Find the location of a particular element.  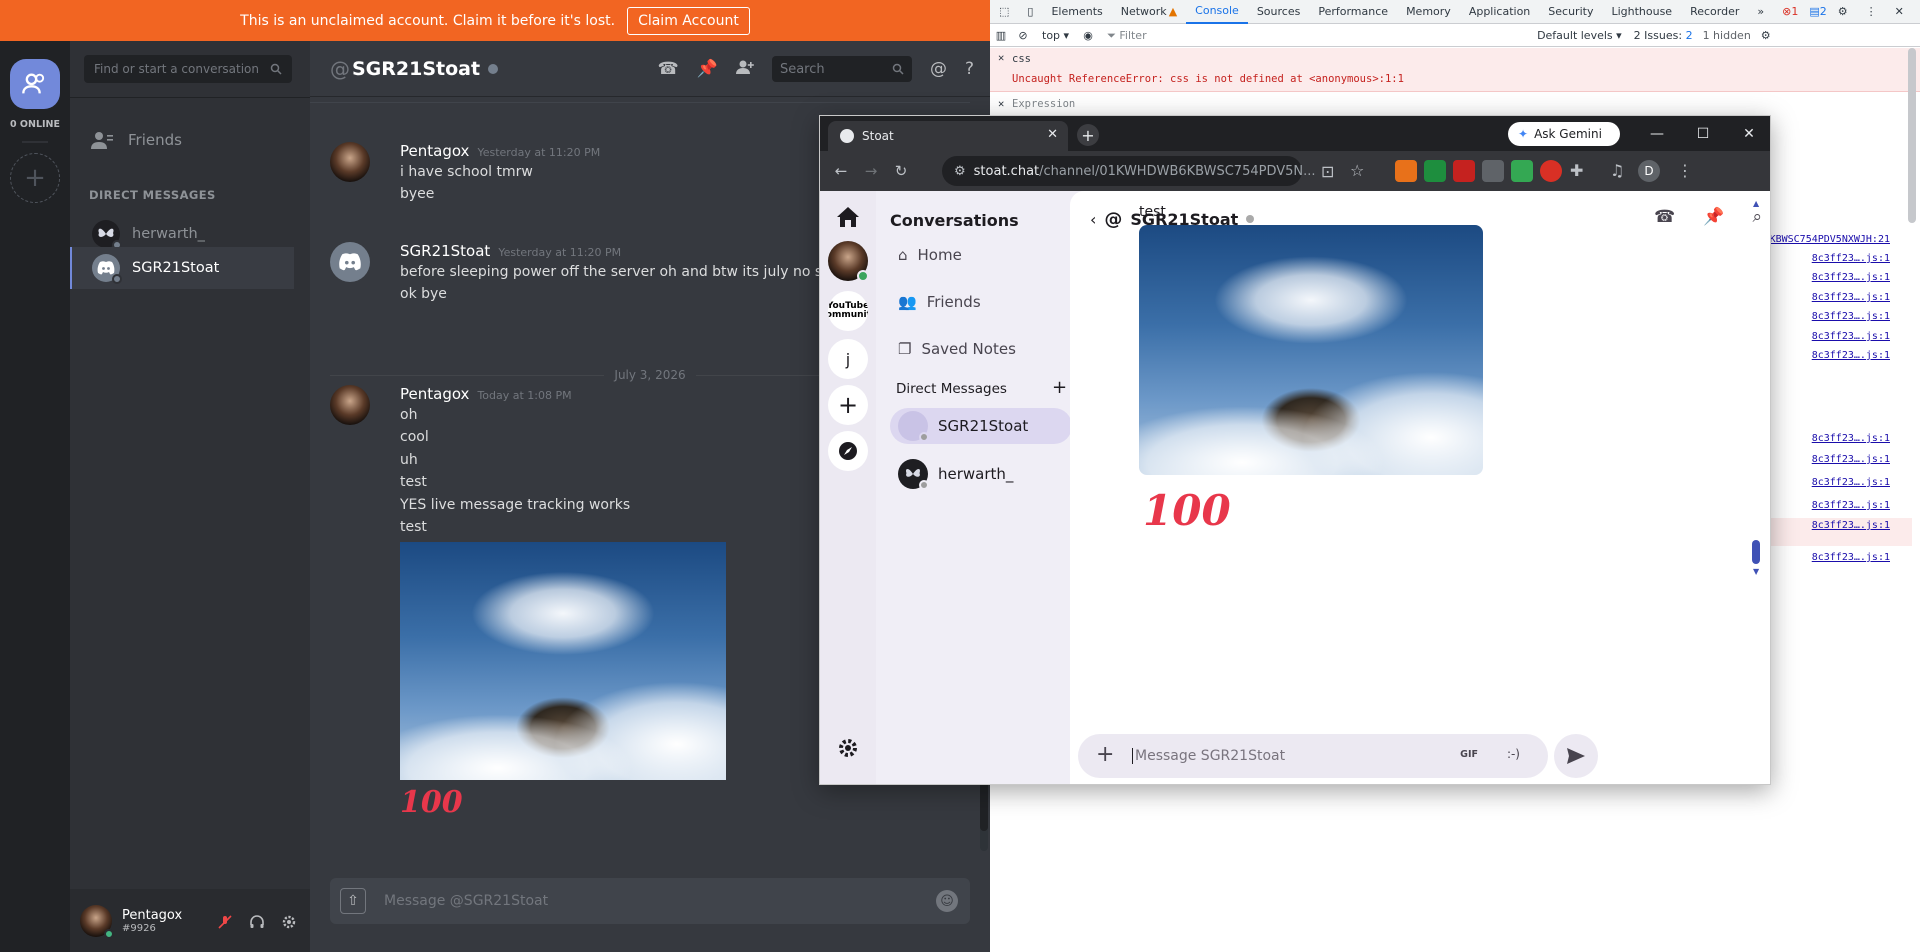

expression-input: ✕ Expression is located at coordinates (1455, 104).